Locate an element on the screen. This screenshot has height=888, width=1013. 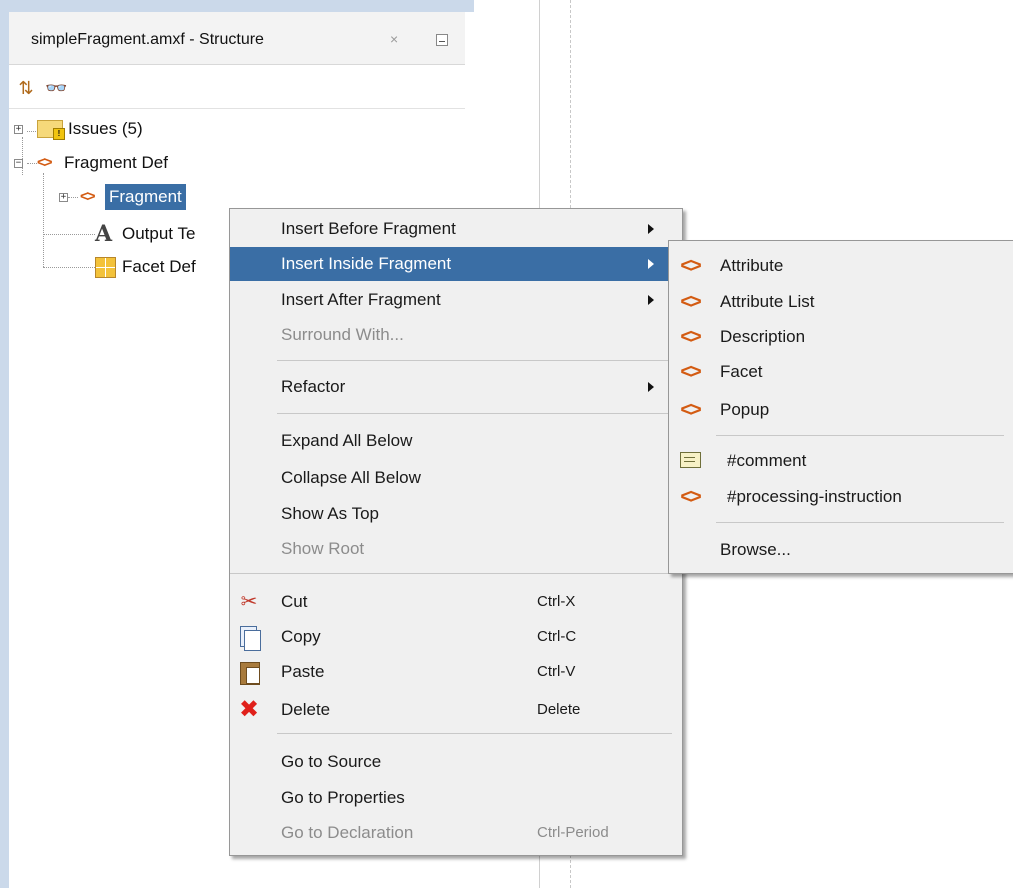
menu-item-shortcut: Ctrl-X is located at coordinates (556, 601).